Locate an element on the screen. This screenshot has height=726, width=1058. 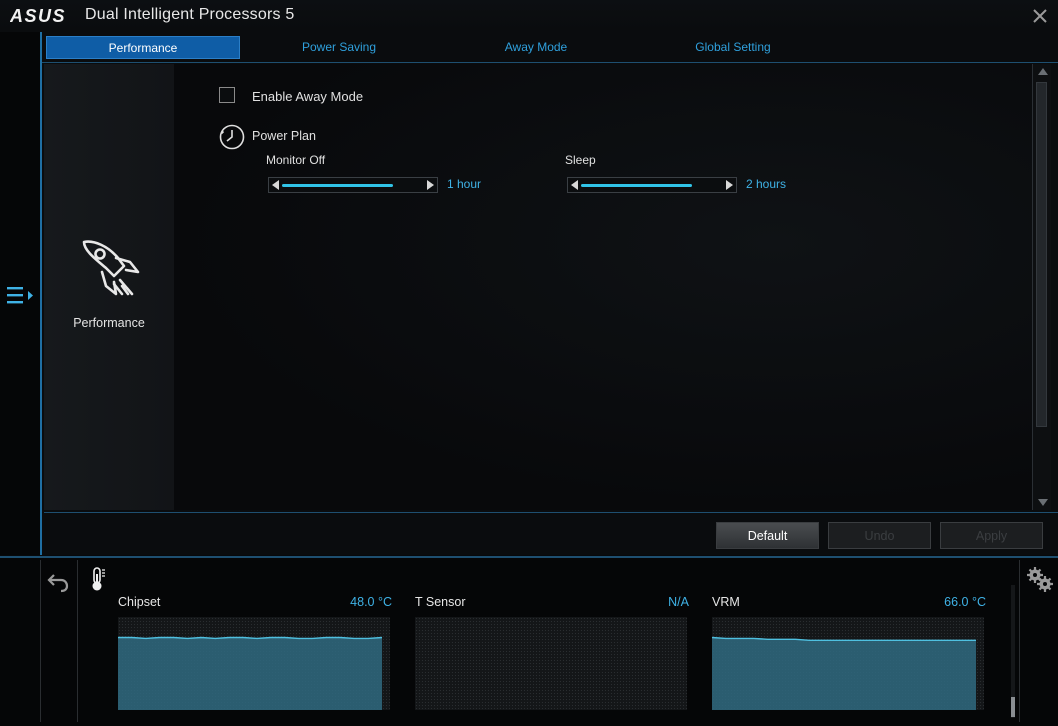
sensor-line is located at coordinates (250, 638).